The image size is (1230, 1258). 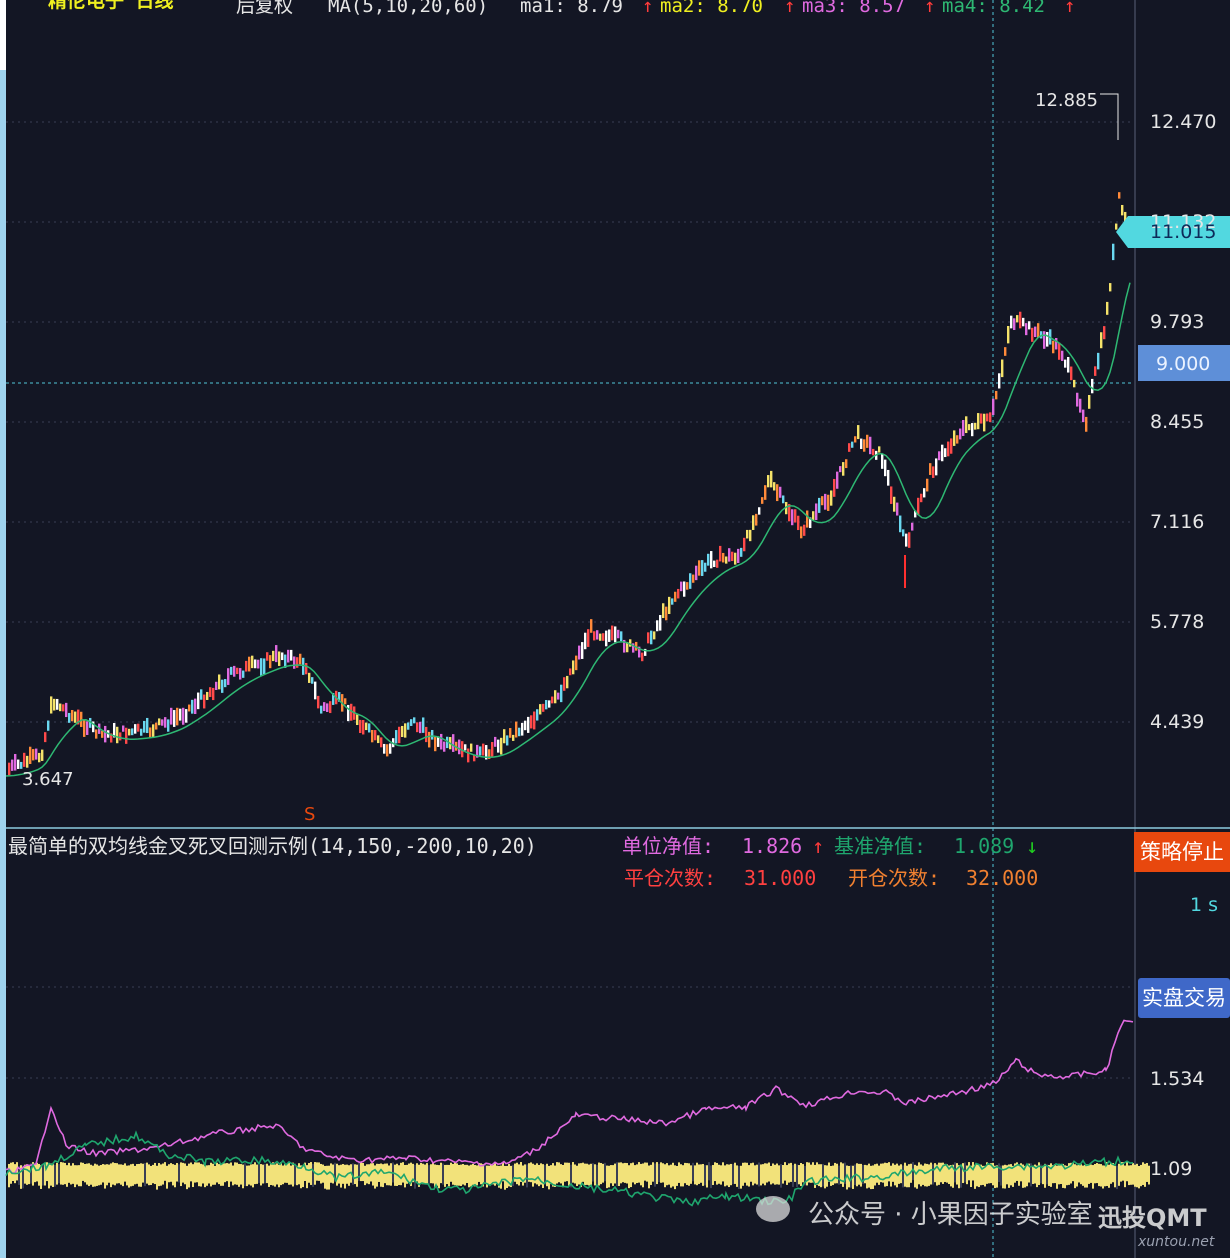 I want to click on strategy-stop-button: 策略停止, so click(x=1182, y=852).